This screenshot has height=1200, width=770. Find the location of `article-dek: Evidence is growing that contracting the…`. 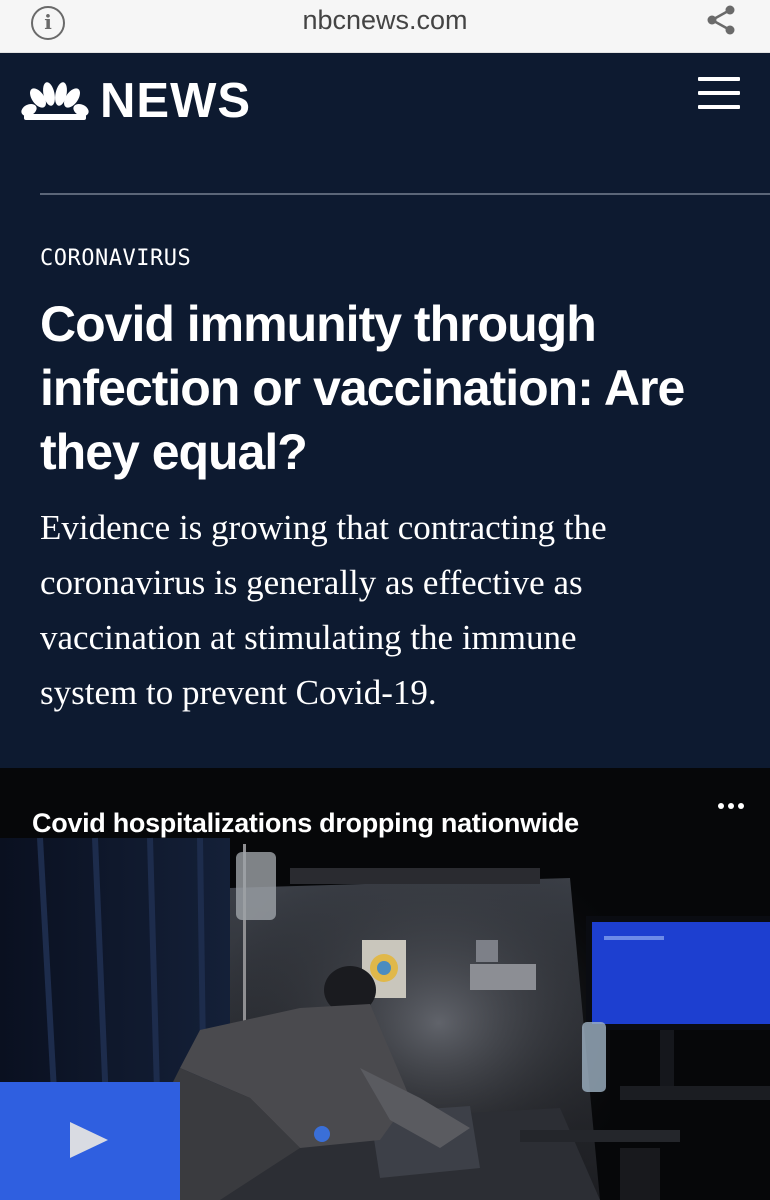

article-dek: Evidence is growing that contracting the… is located at coordinates (323, 610).